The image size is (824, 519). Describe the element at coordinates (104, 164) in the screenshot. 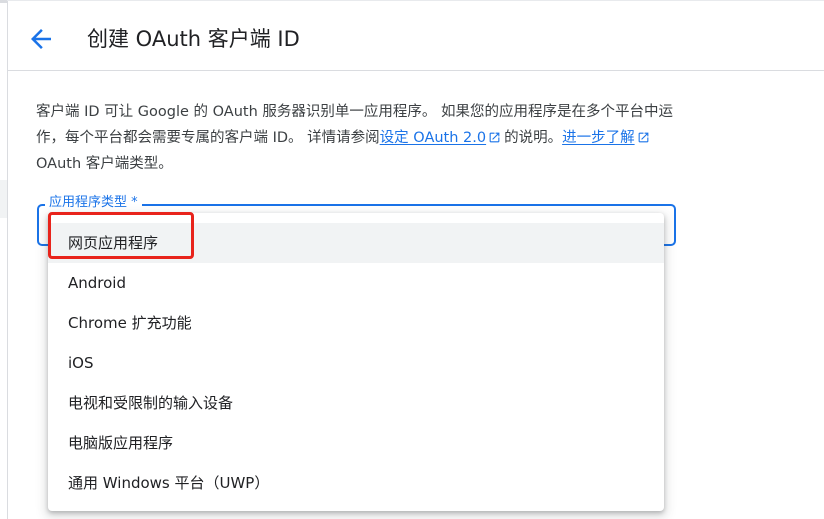

I see `description-text: OAuth 客户端类型。` at that location.